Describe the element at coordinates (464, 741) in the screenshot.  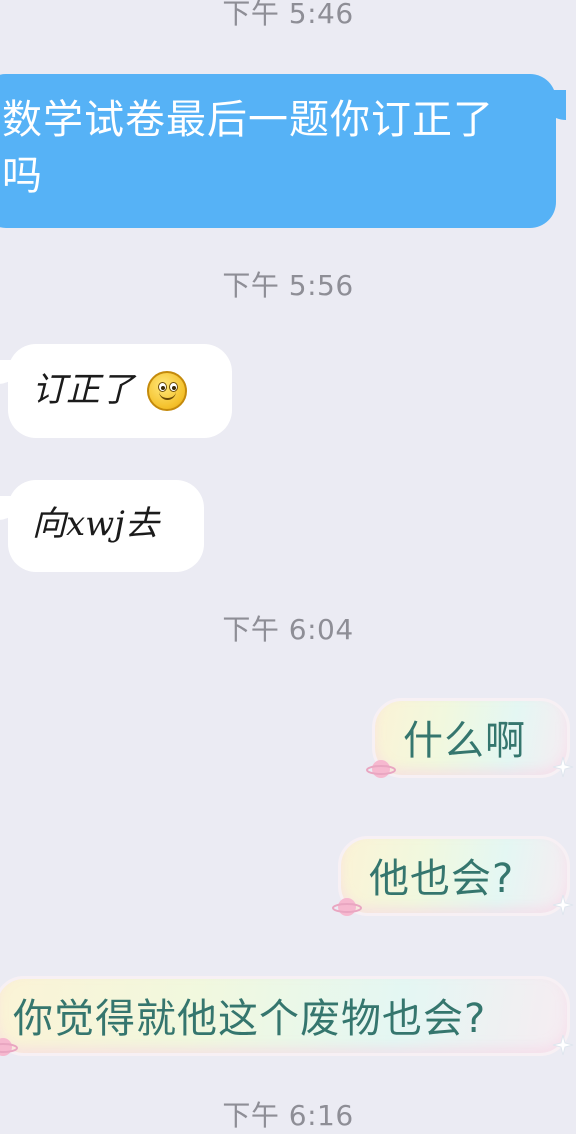
I see `message-text: 什么啊` at that location.